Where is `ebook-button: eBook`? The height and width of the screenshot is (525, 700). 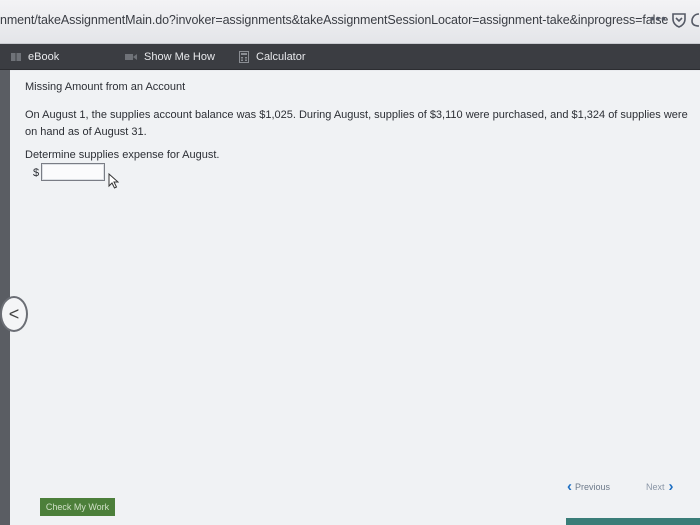
ebook-button: eBook is located at coordinates (34, 57).